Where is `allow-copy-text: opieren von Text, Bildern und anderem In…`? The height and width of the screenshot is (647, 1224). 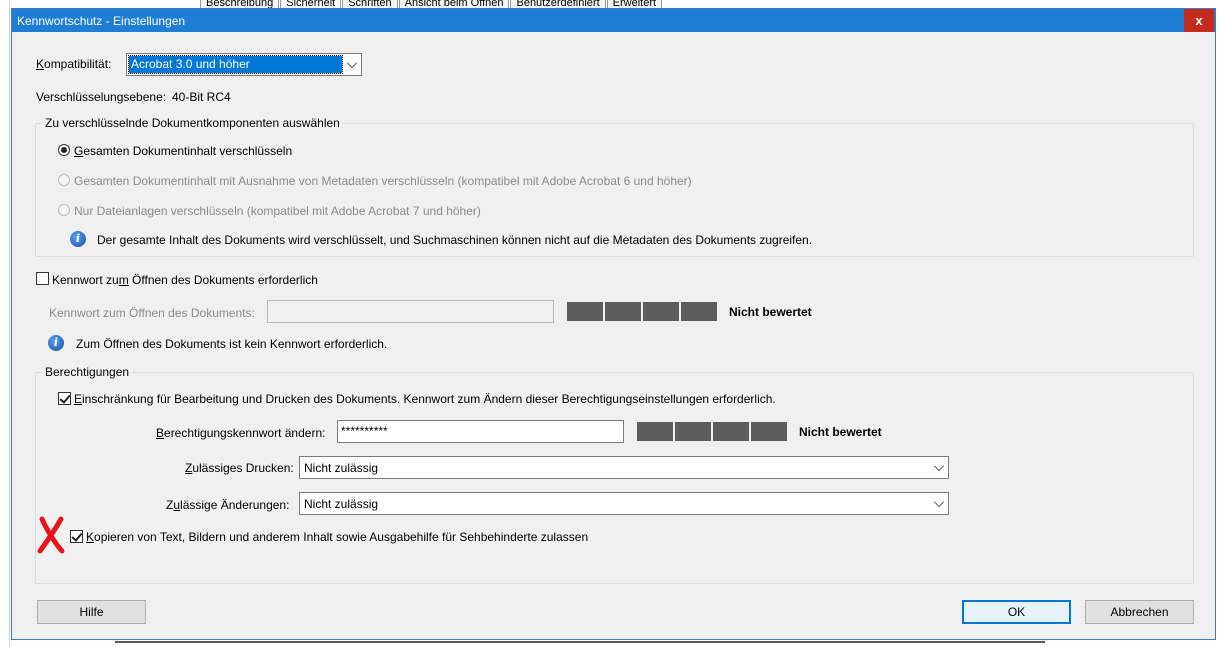 allow-copy-text: opieren von Text, Bildern und anderem In… is located at coordinates (341, 537).